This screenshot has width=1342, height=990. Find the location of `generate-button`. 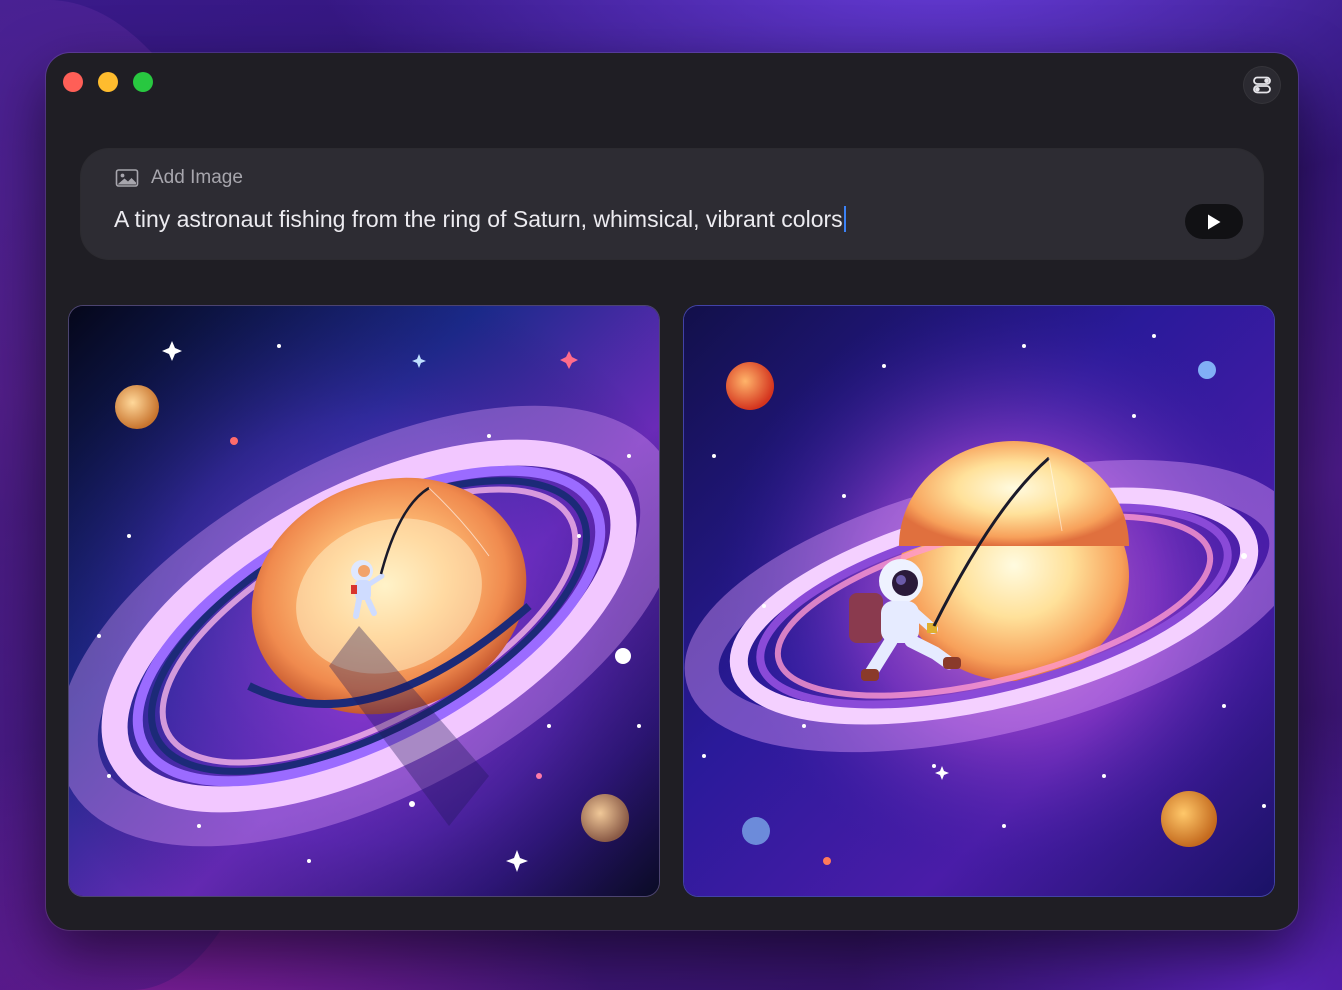

generate-button is located at coordinates (1214, 221).